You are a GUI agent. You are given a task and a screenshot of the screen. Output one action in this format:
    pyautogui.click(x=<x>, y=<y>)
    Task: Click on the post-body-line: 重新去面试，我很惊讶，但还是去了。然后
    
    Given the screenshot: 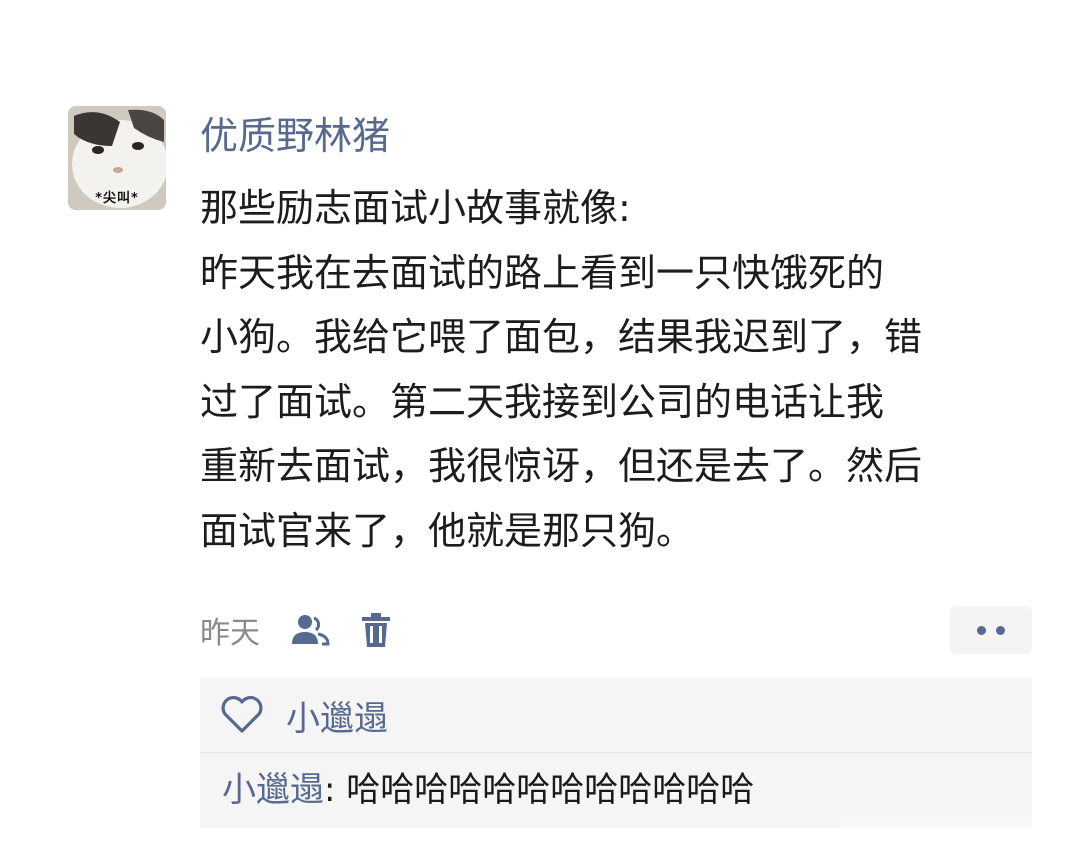 What is the action you would take?
    pyautogui.click(x=561, y=466)
    